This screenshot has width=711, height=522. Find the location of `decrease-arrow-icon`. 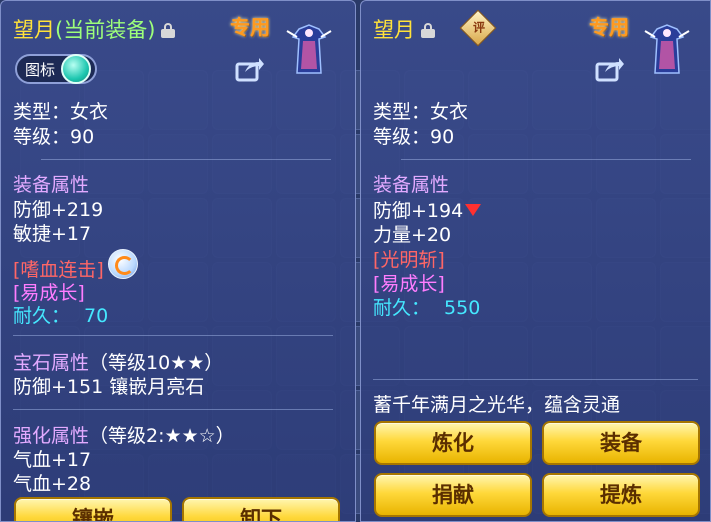

decrease-arrow-icon is located at coordinates (473, 209).